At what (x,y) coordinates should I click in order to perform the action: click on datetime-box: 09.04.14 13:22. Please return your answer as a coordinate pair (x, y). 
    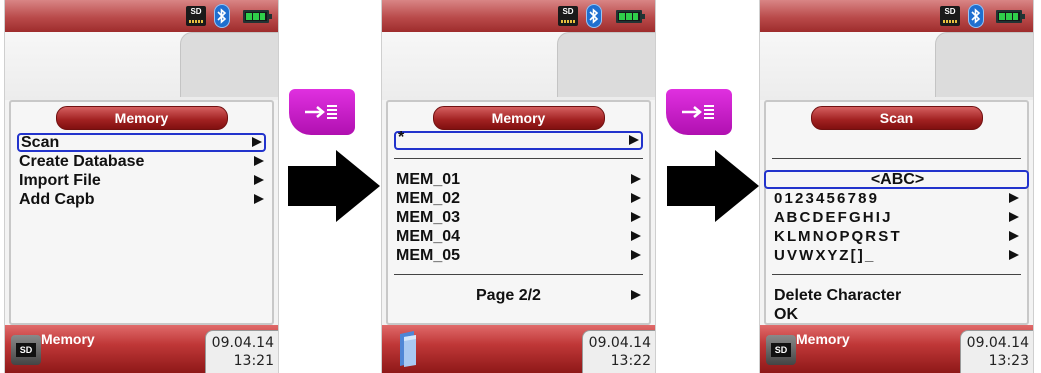
    Looking at the image, I should click on (618, 351).